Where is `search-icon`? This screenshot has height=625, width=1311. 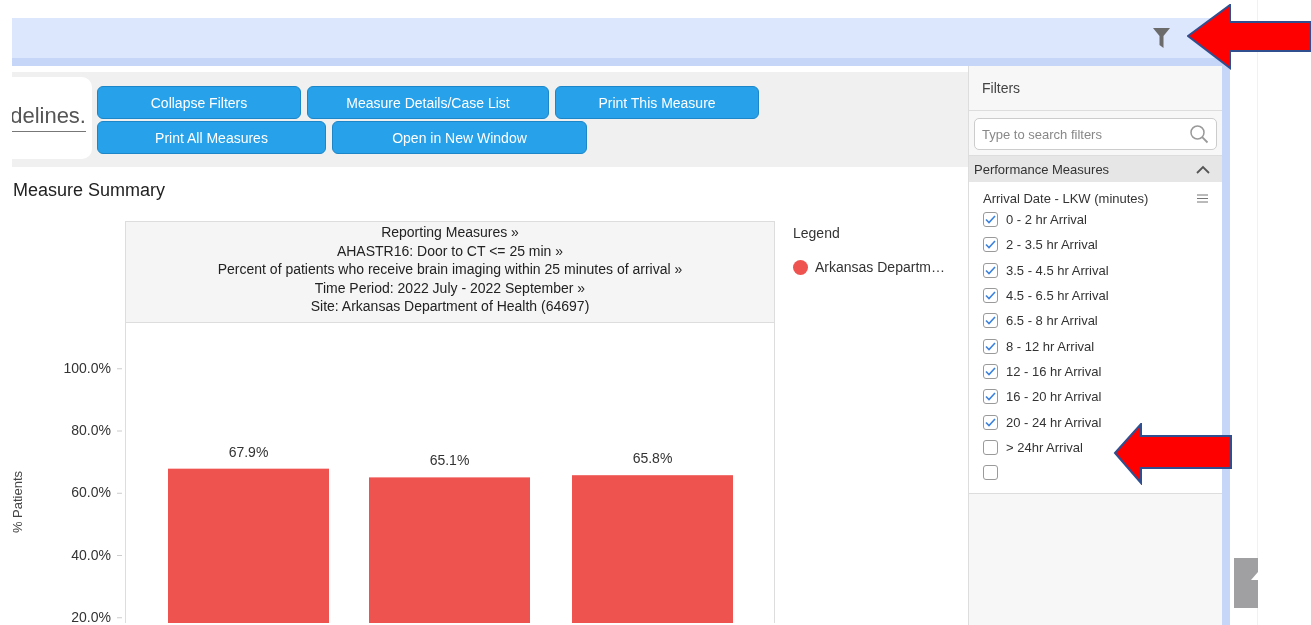
search-icon is located at coordinates (1199, 134).